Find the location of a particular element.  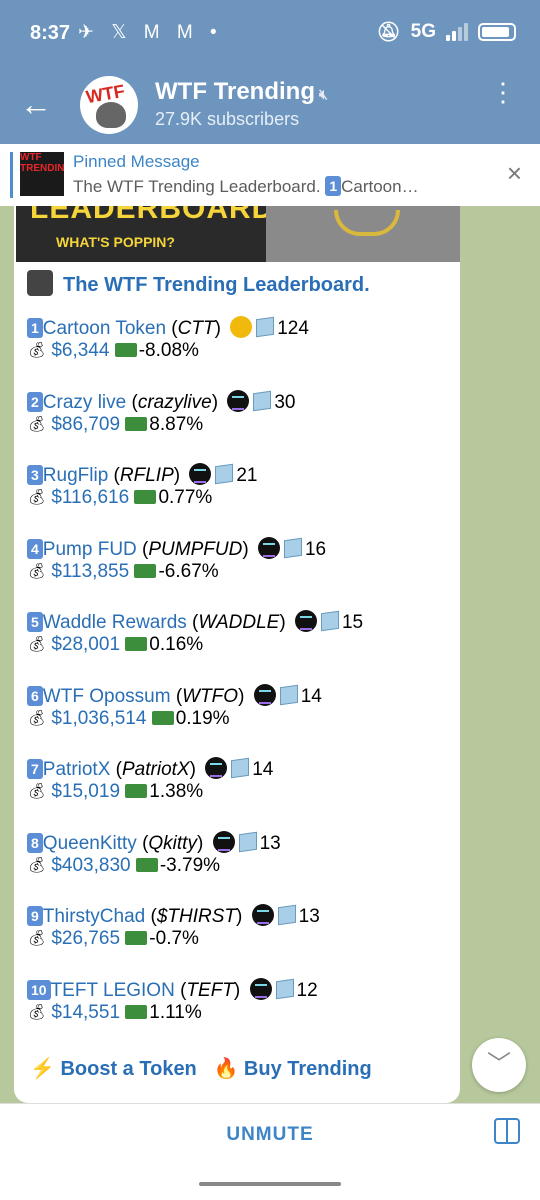

token-stats: 💰︎ $15,019 1.38% is located at coordinates (115, 792).